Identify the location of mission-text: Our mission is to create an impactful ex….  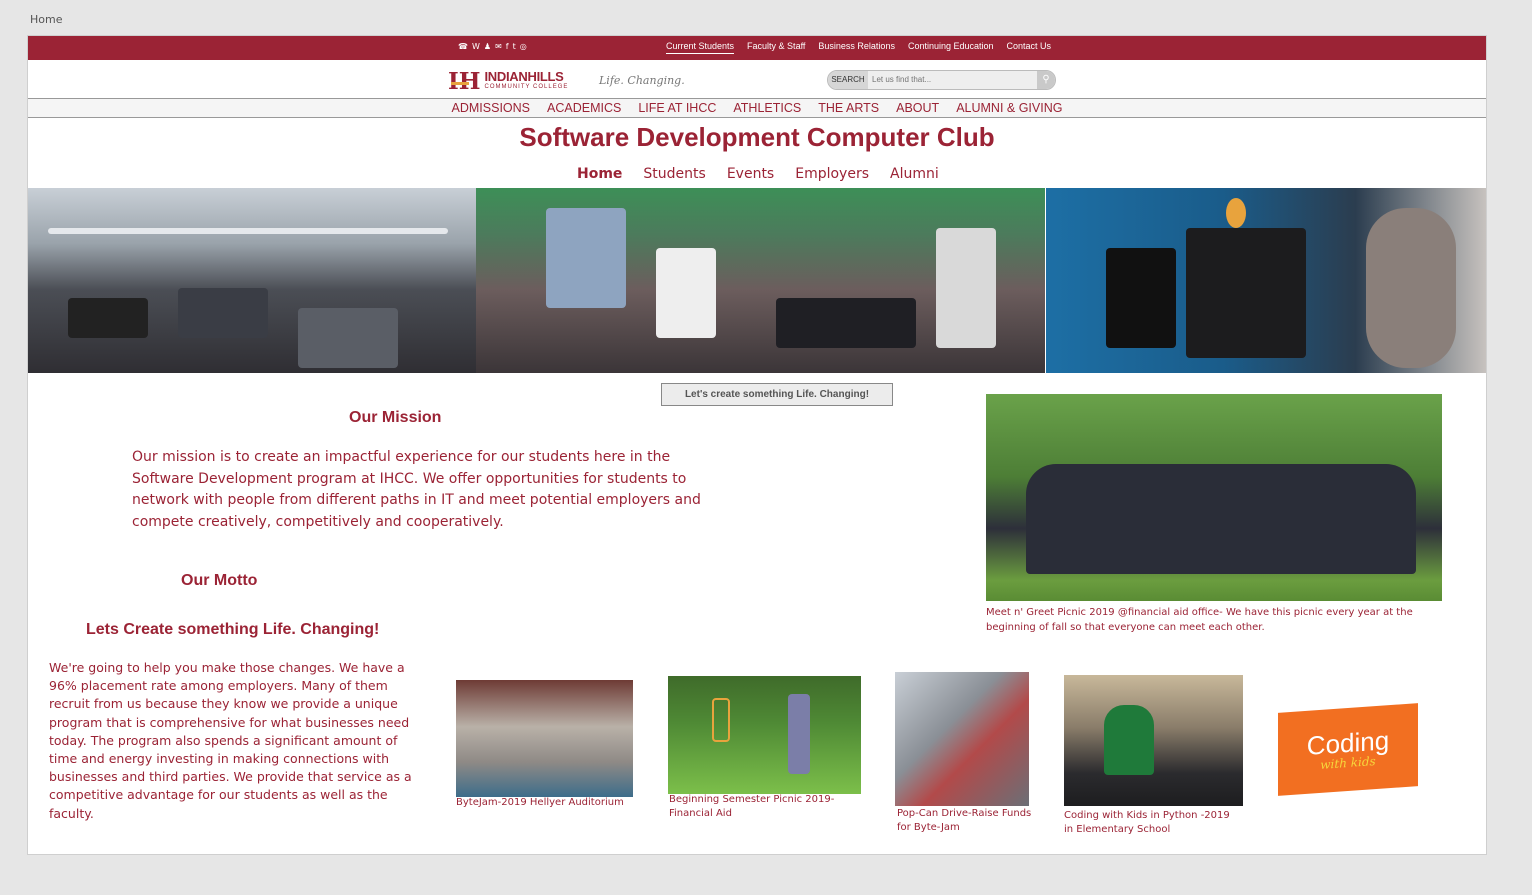
(416, 489).